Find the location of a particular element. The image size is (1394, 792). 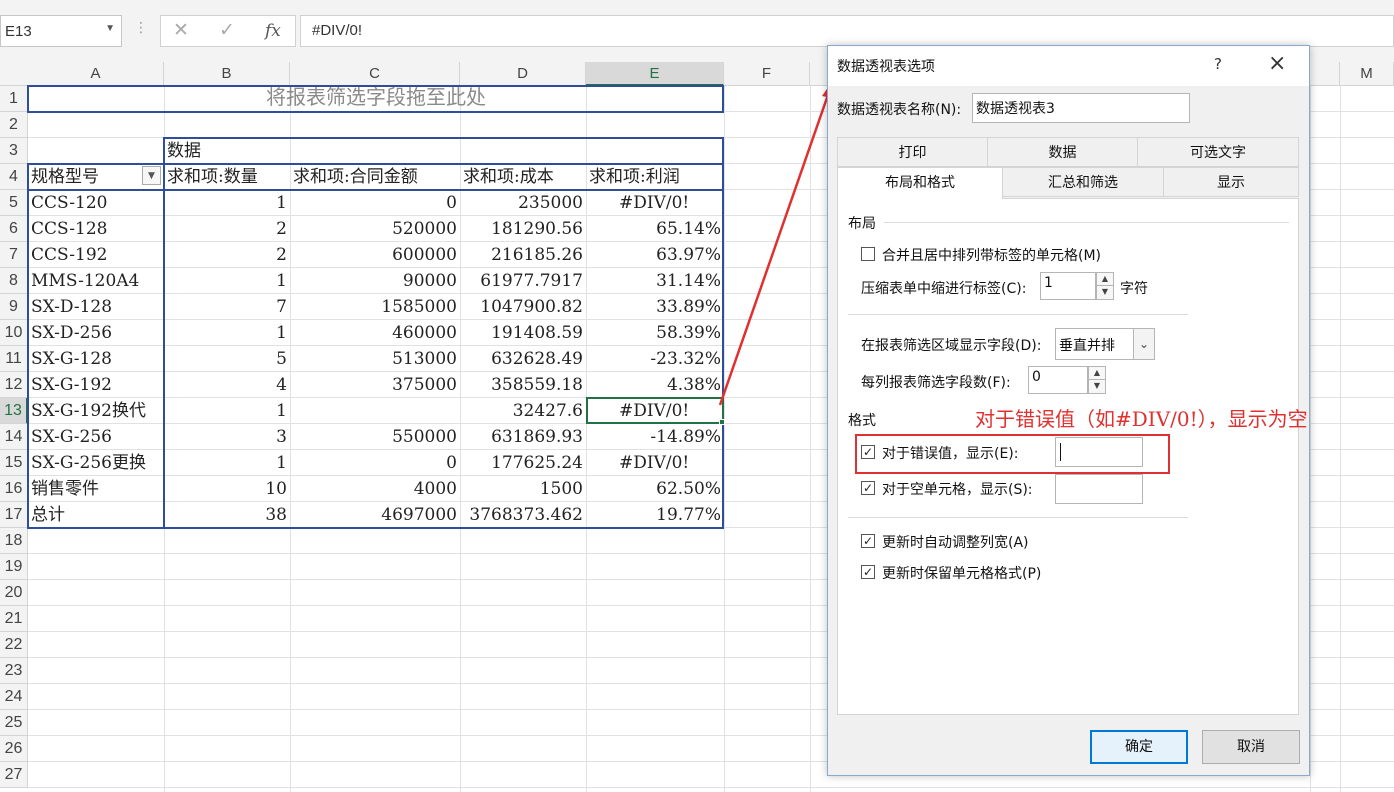

tab-layout-format: 布局和格式 is located at coordinates (920, 183).